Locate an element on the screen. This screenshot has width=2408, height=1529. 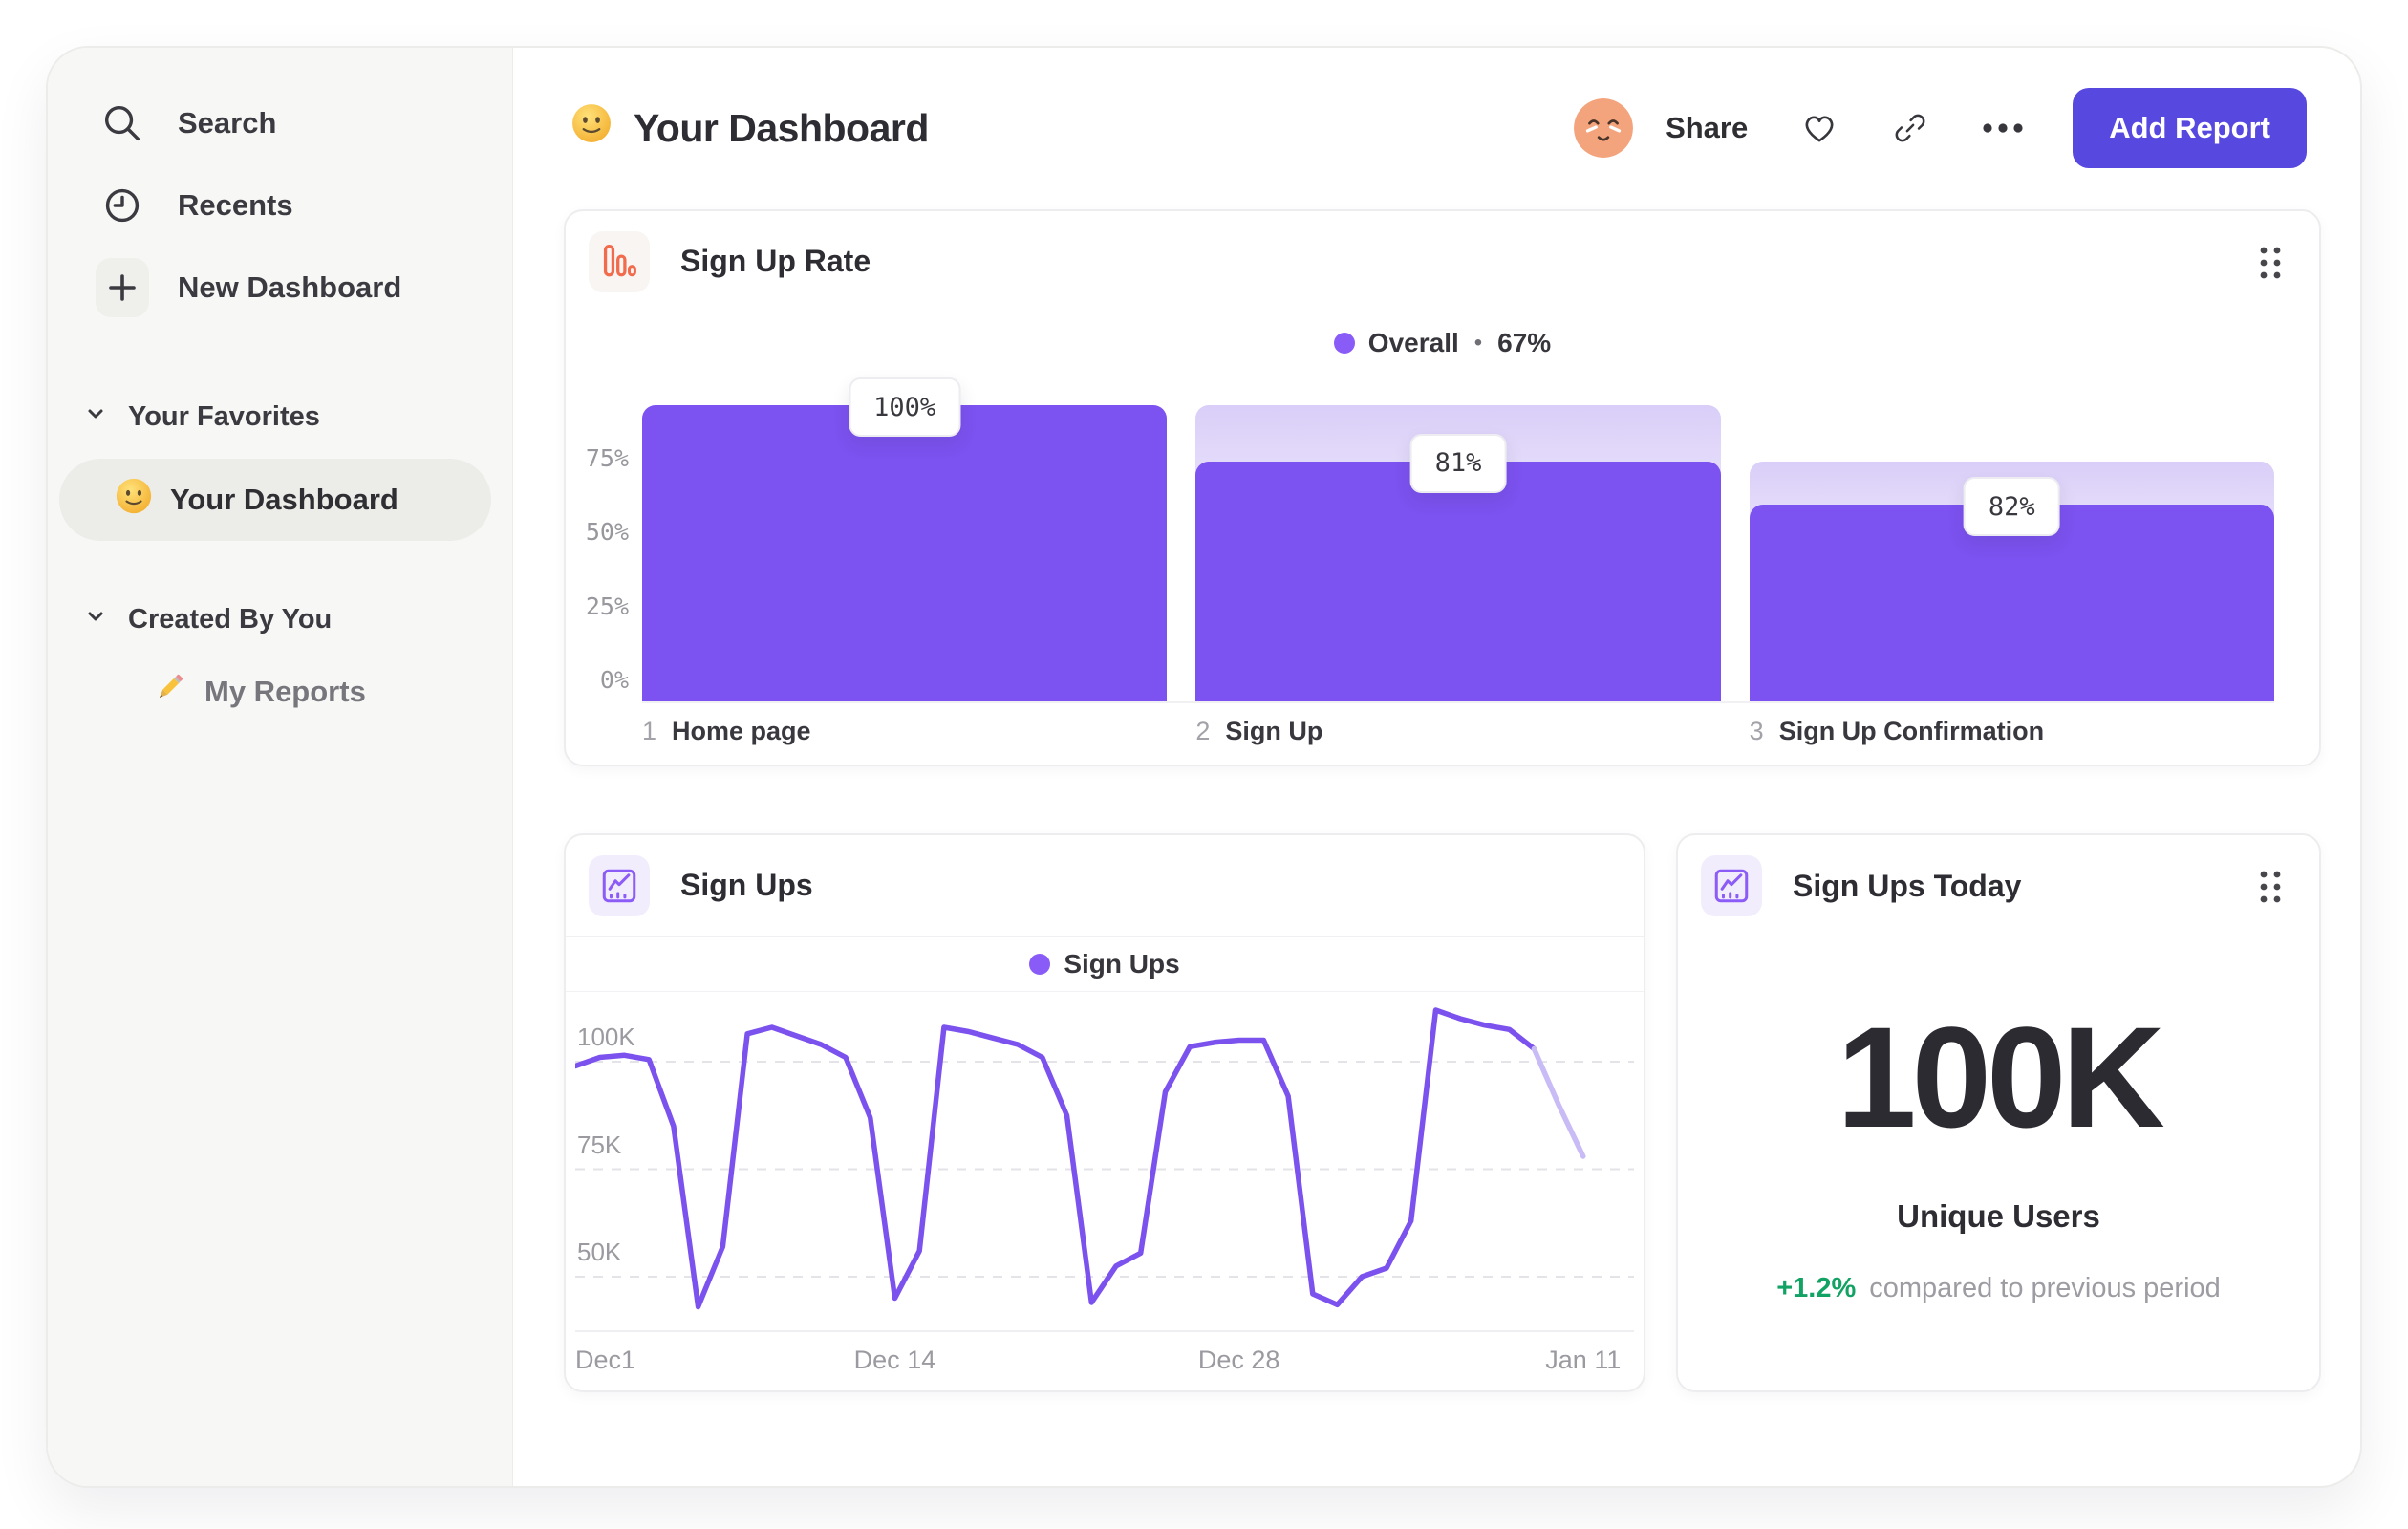
share-button: Share is located at coordinates (1707, 128).